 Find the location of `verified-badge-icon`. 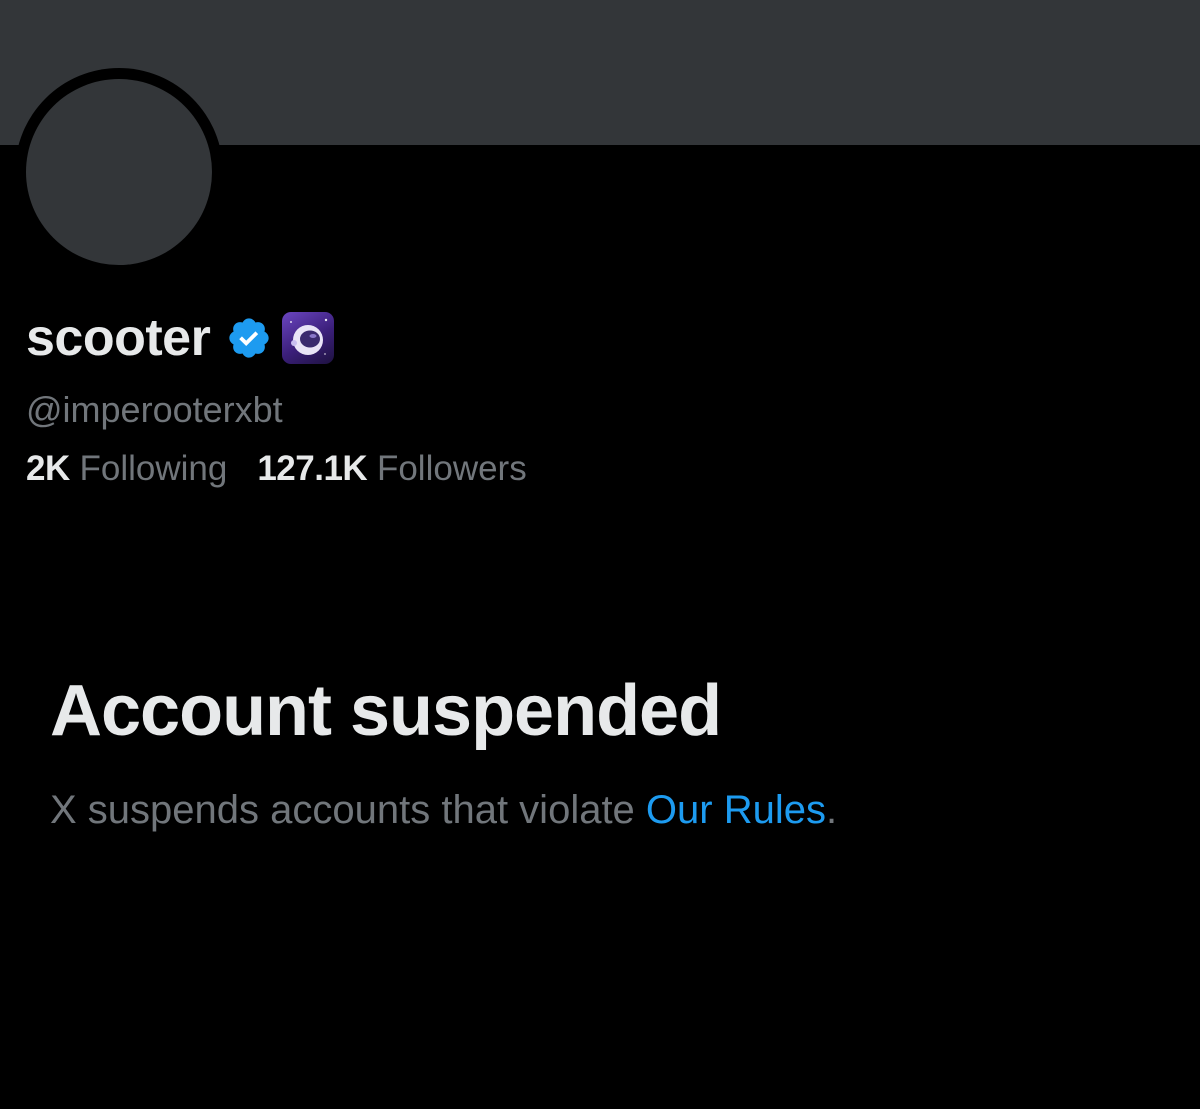

verified-badge-icon is located at coordinates (249, 338).